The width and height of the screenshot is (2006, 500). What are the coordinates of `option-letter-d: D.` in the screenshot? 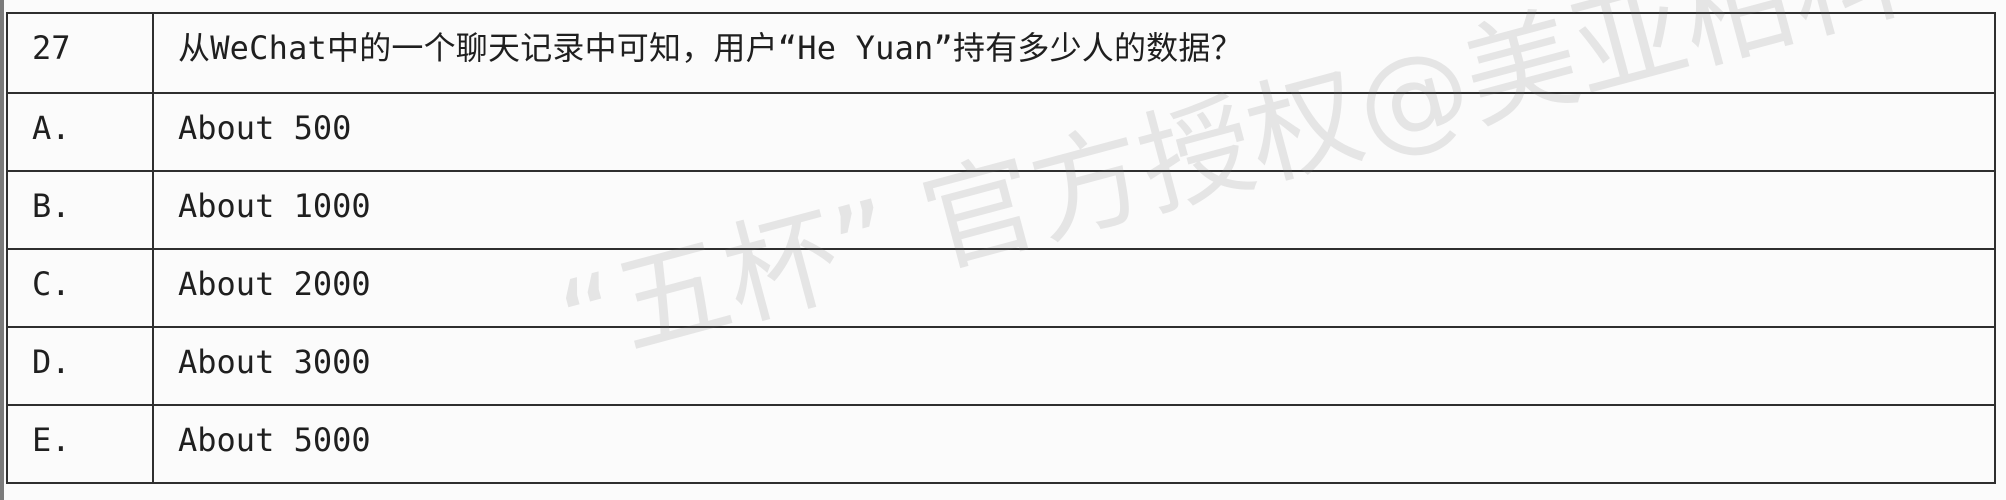 It's located at (80, 366).